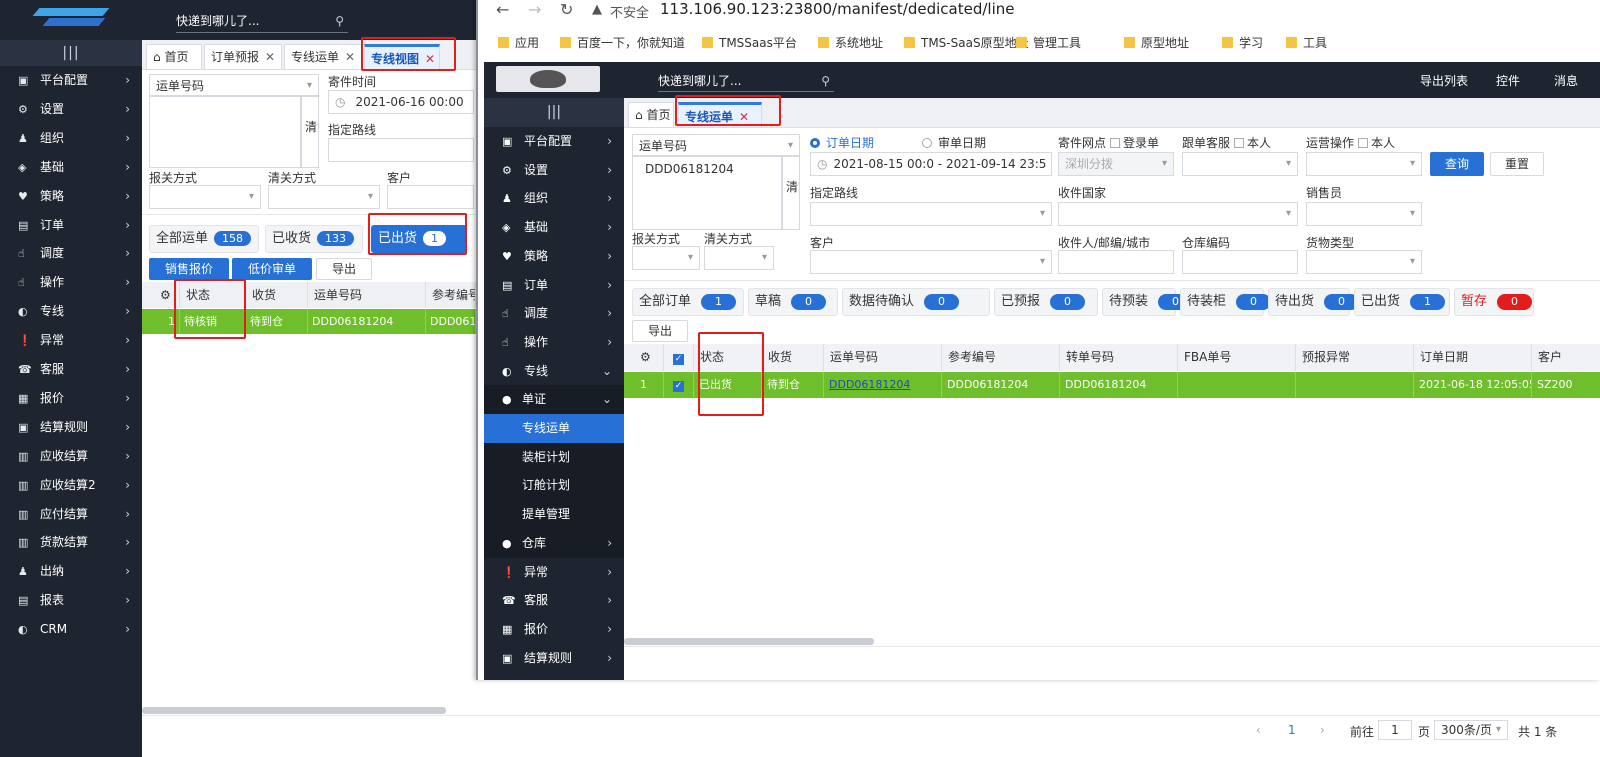  What do you see at coordinates (1306, 42) in the screenshot?
I see `bookmark-item: 工具` at bounding box center [1306, 42].